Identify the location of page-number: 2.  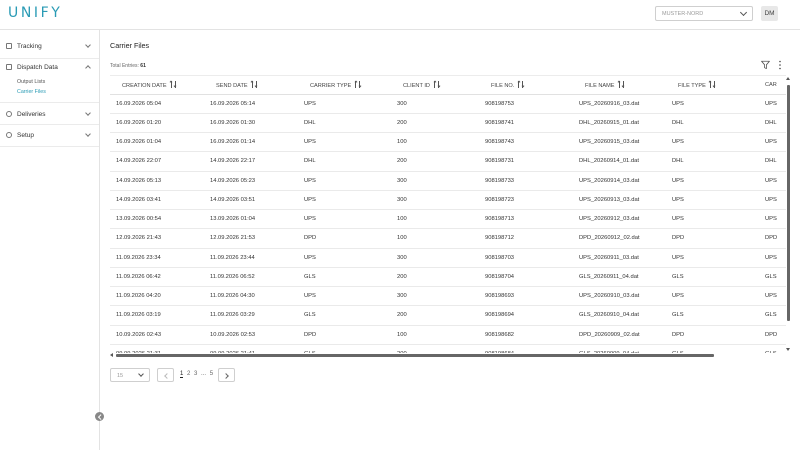
(188, 374).